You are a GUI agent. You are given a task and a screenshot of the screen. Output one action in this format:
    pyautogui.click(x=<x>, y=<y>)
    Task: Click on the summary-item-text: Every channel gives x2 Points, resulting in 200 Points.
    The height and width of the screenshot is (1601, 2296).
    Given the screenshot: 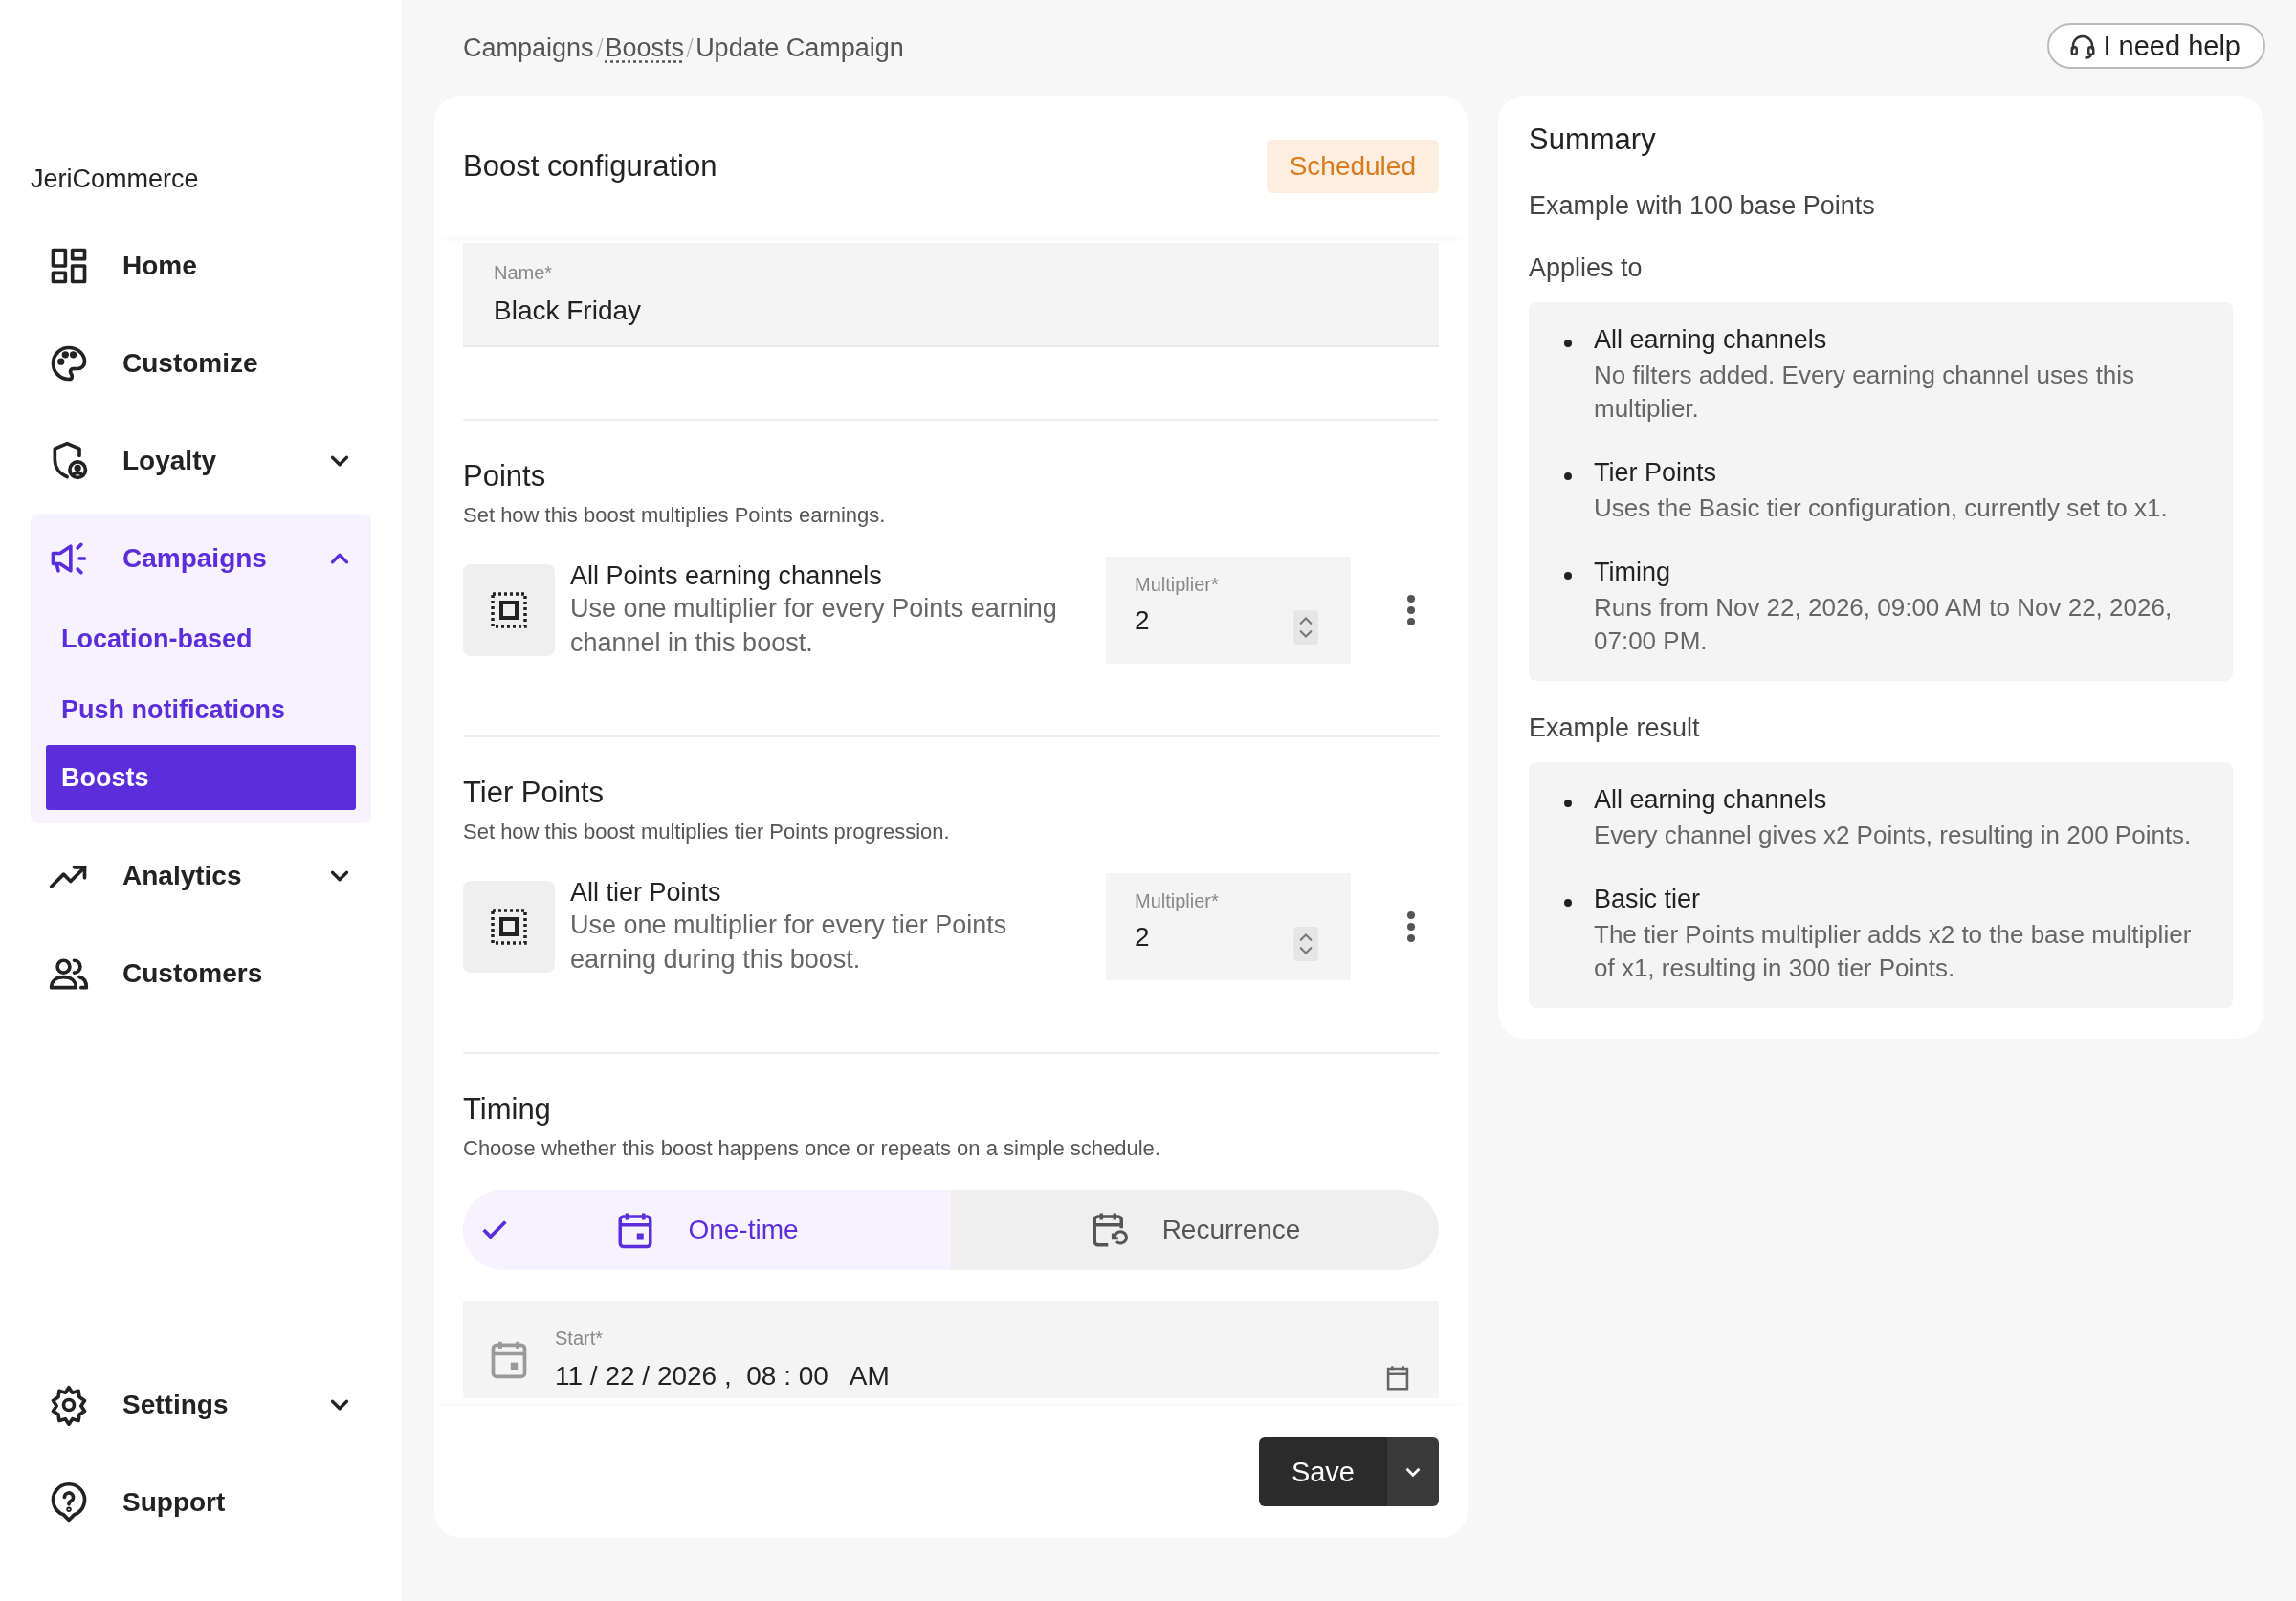 What is the action you would take?
    pyautogui.click(x=1893, y=836)
    